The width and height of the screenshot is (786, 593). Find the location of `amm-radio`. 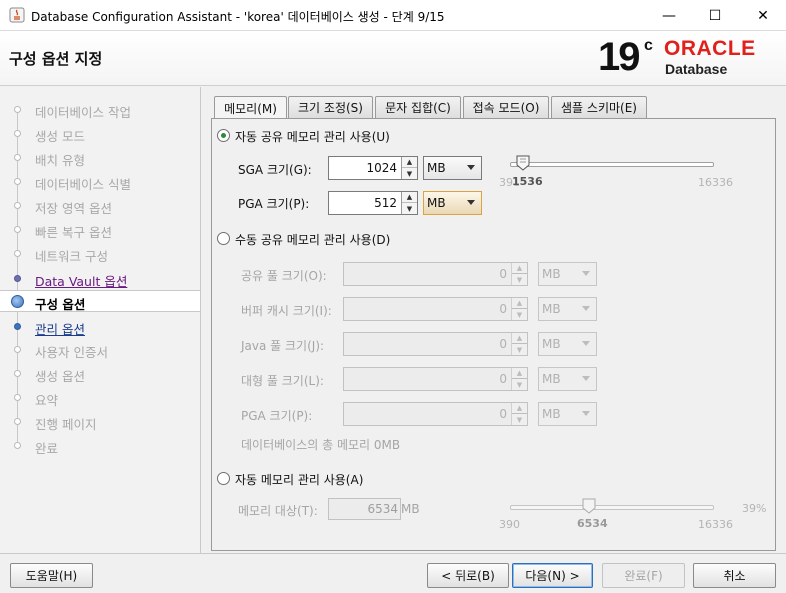

amm-radio is located at coordinates (223, 478).